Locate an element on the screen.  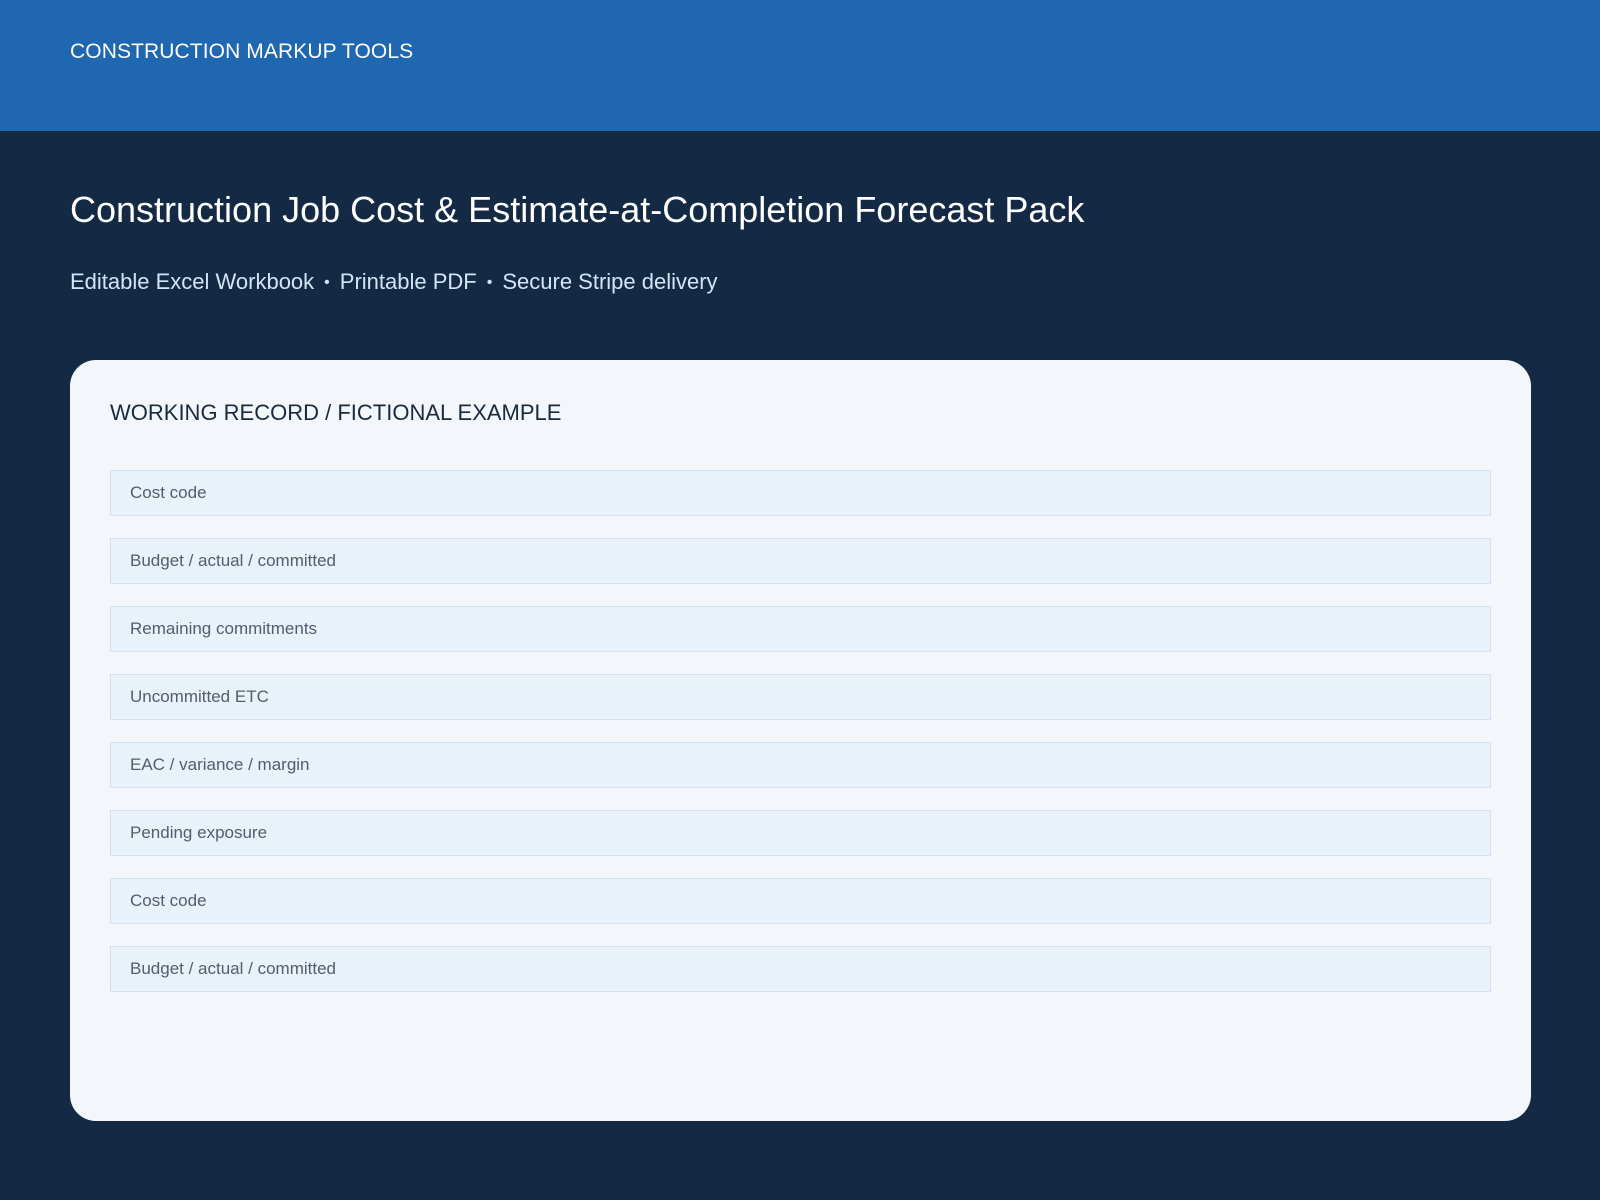
record-row-remaining-commitments: Remaining commitments is located at coordinates (800, 629).